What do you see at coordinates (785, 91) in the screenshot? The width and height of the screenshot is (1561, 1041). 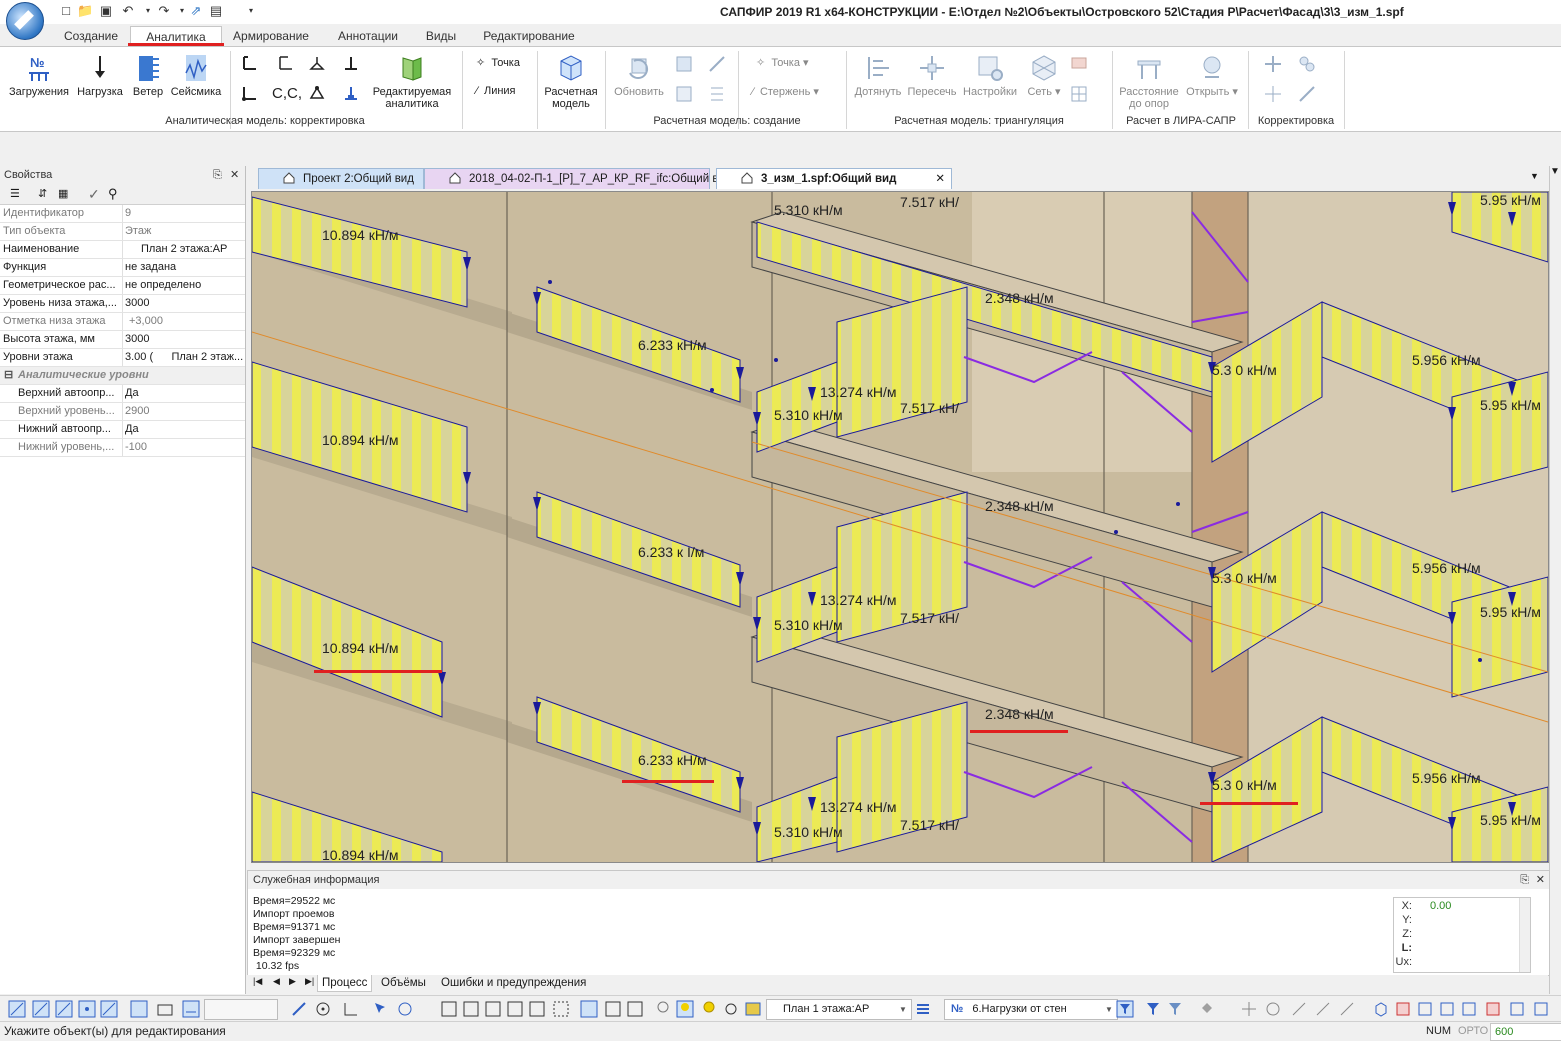 I see `rod-button: ∕ Стержень ▾` at bounding box center [785, 91].